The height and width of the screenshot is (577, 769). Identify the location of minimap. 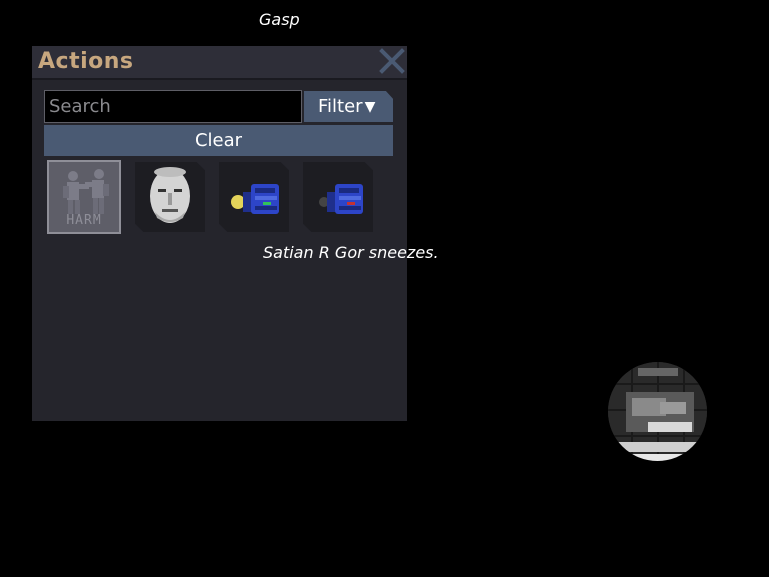
(657, 411).